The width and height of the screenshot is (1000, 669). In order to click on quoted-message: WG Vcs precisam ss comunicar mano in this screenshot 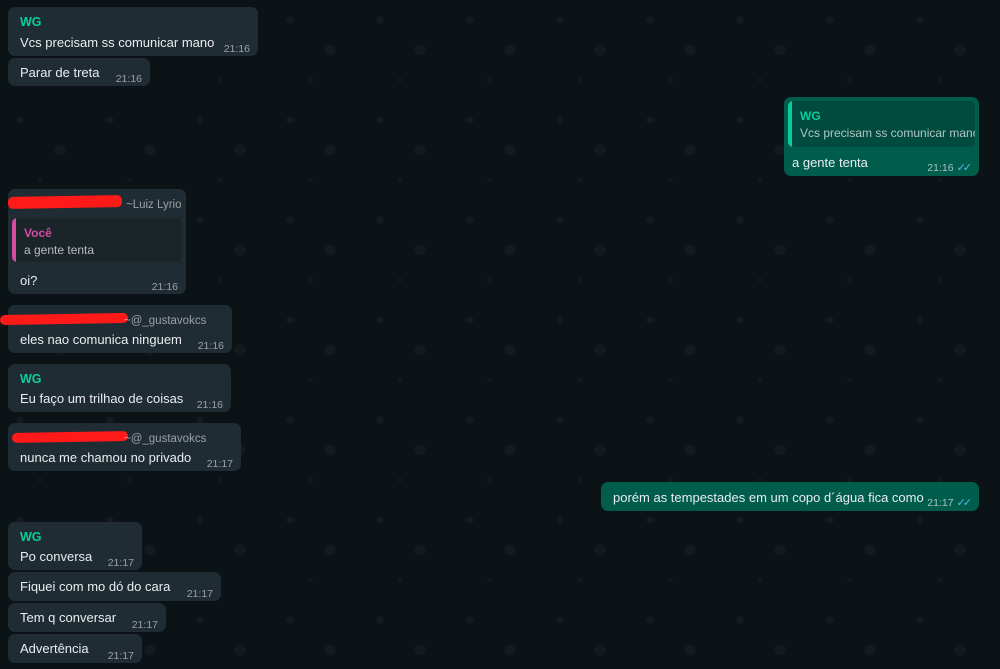, I will do `click(881, 124)`.